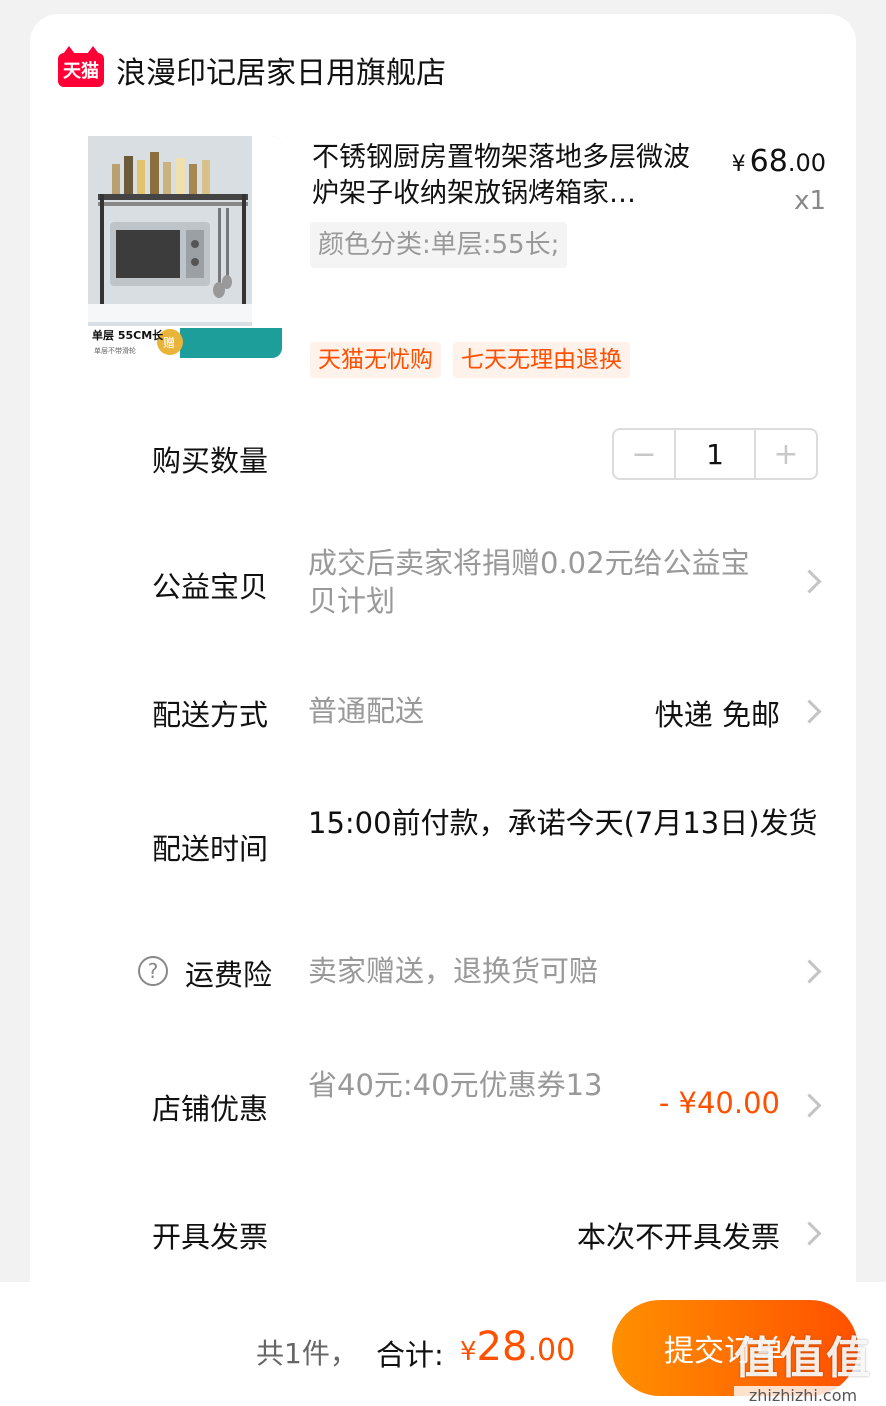 This screenshot has width=886, height=1406. I want to click on quantity-input: 1, so click(715, 454).